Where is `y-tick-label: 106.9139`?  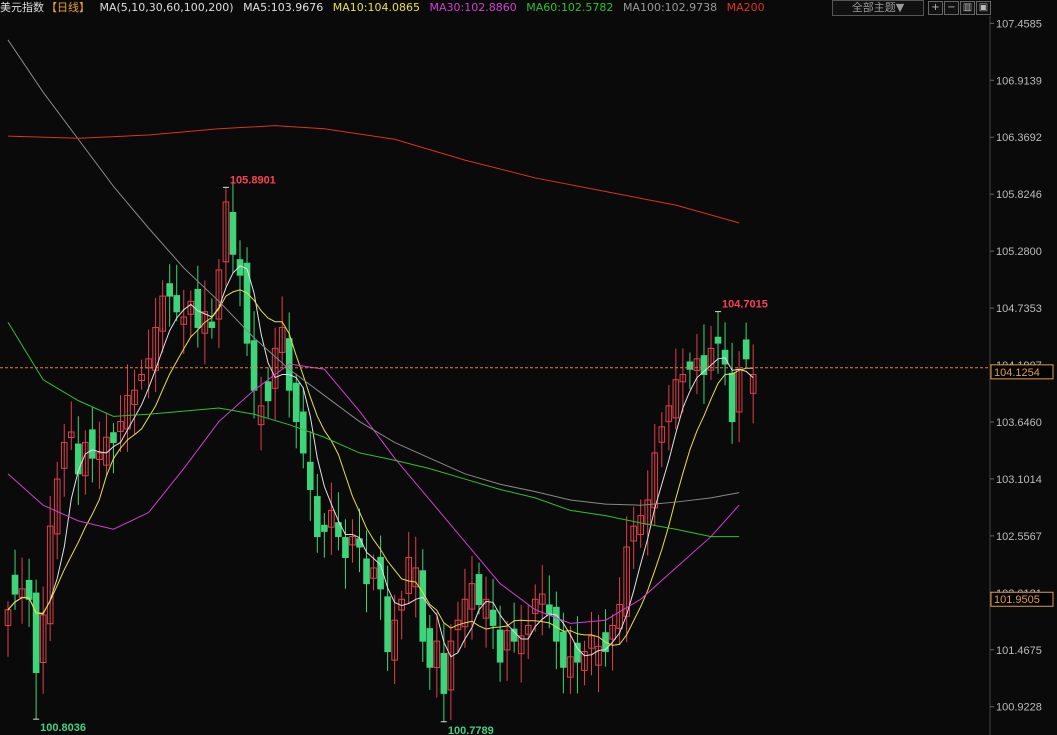 y-tick-label: 106.9139 is located at coordinates (1019, 81).